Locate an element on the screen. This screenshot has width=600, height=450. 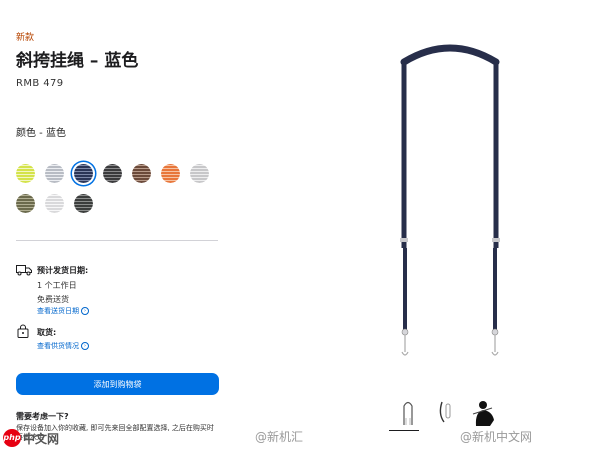
thumbnail-active-indicator is located at coordinates (404, 430).